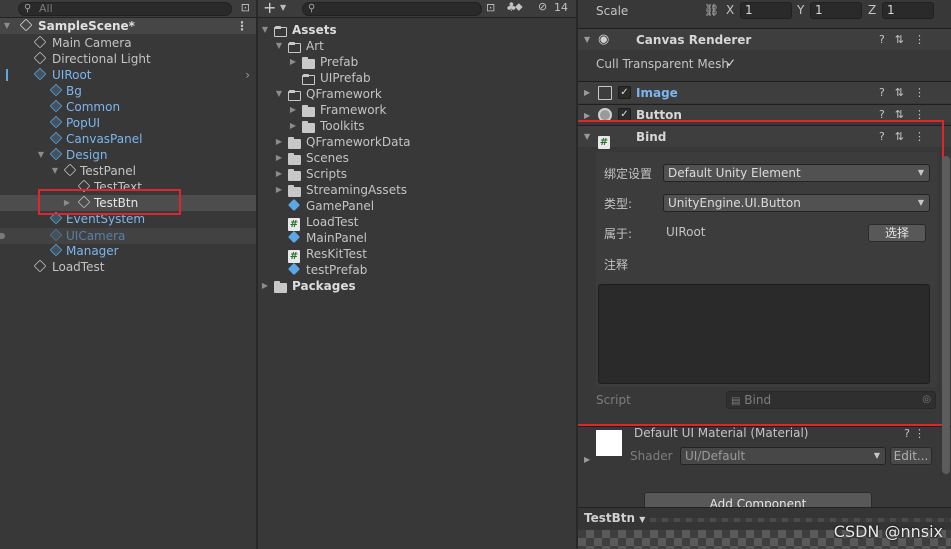 The height and width of the screenshot is (549, 951). I want to click on project-item-scenes: ▶ Scenes, so click(417, 158).